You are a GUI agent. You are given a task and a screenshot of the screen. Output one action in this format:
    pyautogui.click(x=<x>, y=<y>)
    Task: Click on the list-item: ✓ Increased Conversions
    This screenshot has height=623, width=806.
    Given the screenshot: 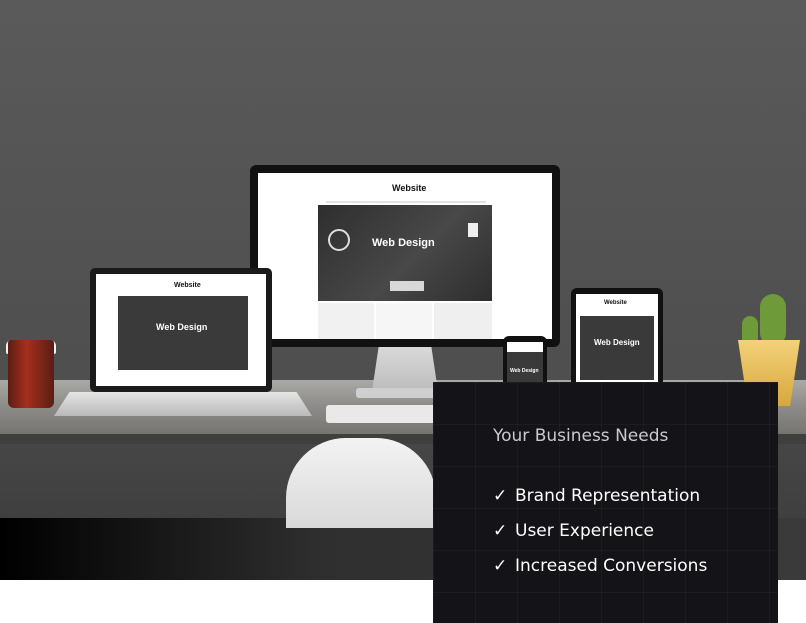 What is the action you would take?
    pyautogui.click(x=600, y=573)
    